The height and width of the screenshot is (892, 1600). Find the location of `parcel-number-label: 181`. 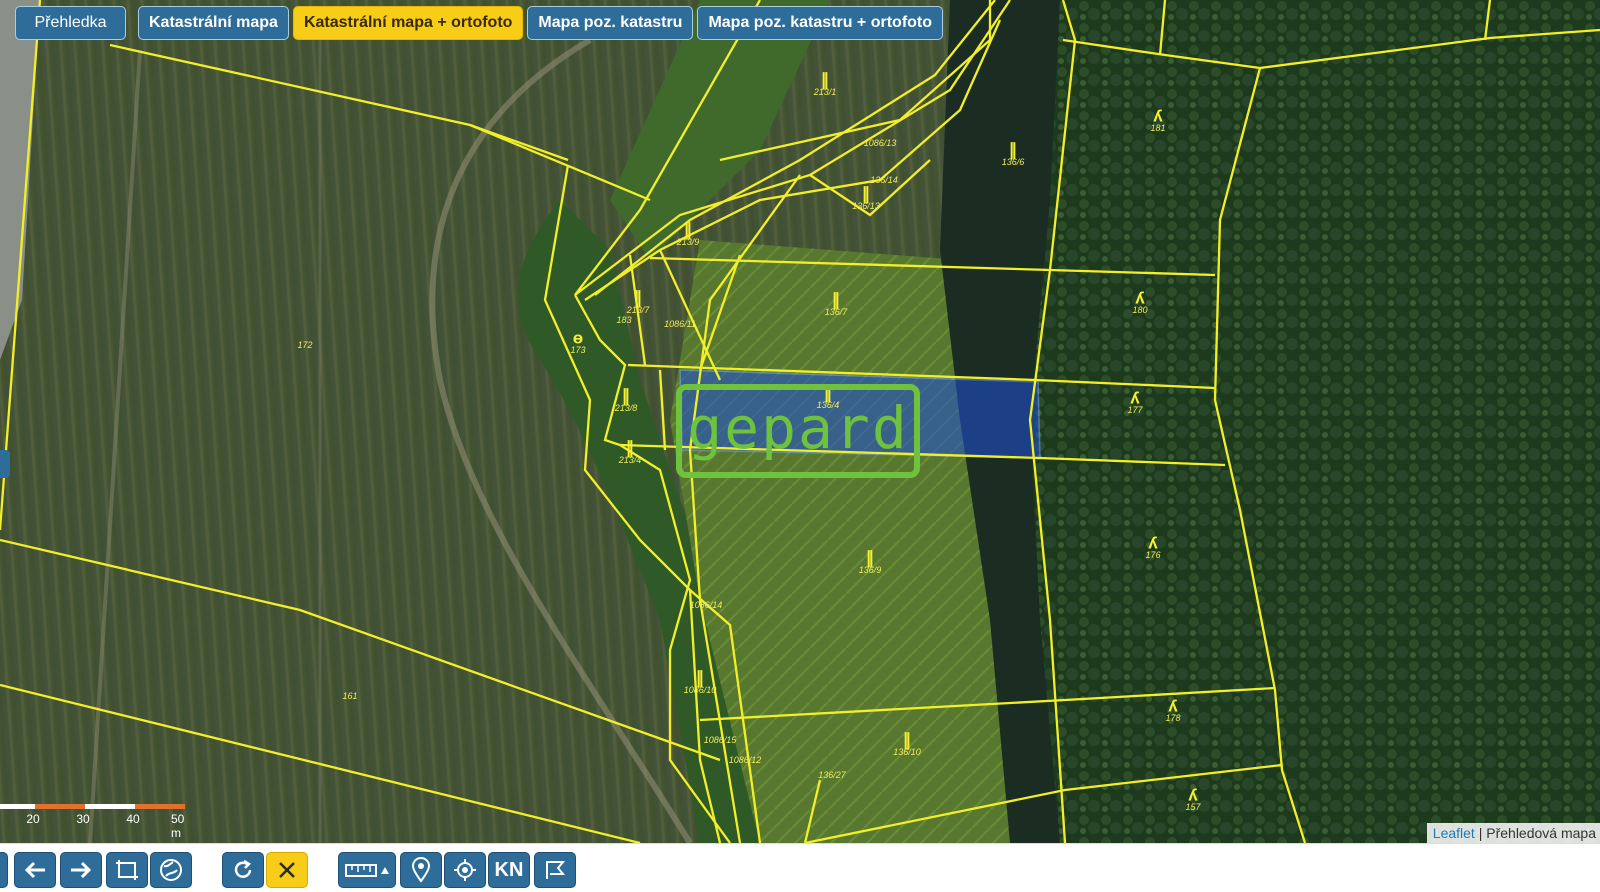

parcel-number-label: 181 is located at coordinates (1157, 128).